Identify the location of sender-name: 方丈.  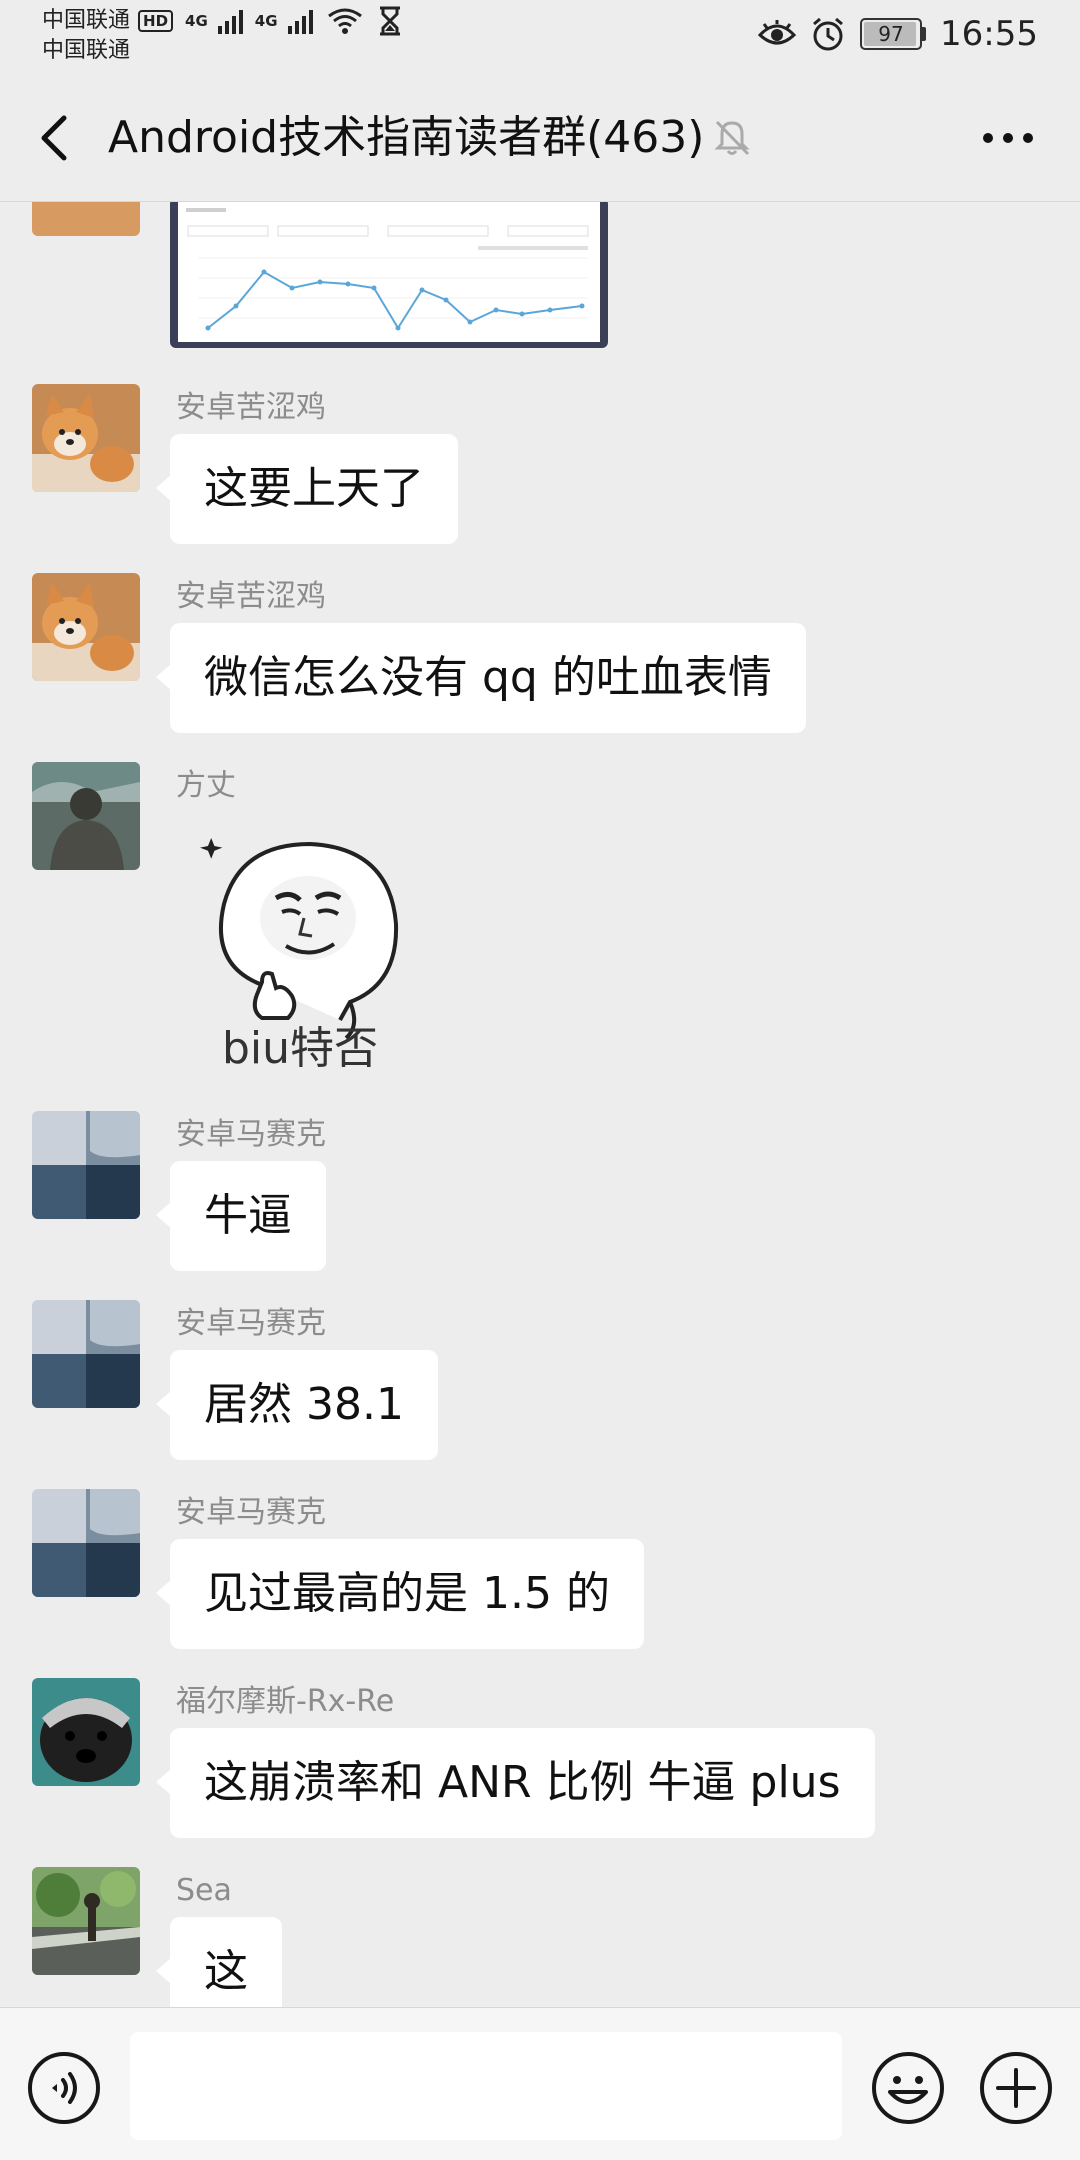
(206, 785).